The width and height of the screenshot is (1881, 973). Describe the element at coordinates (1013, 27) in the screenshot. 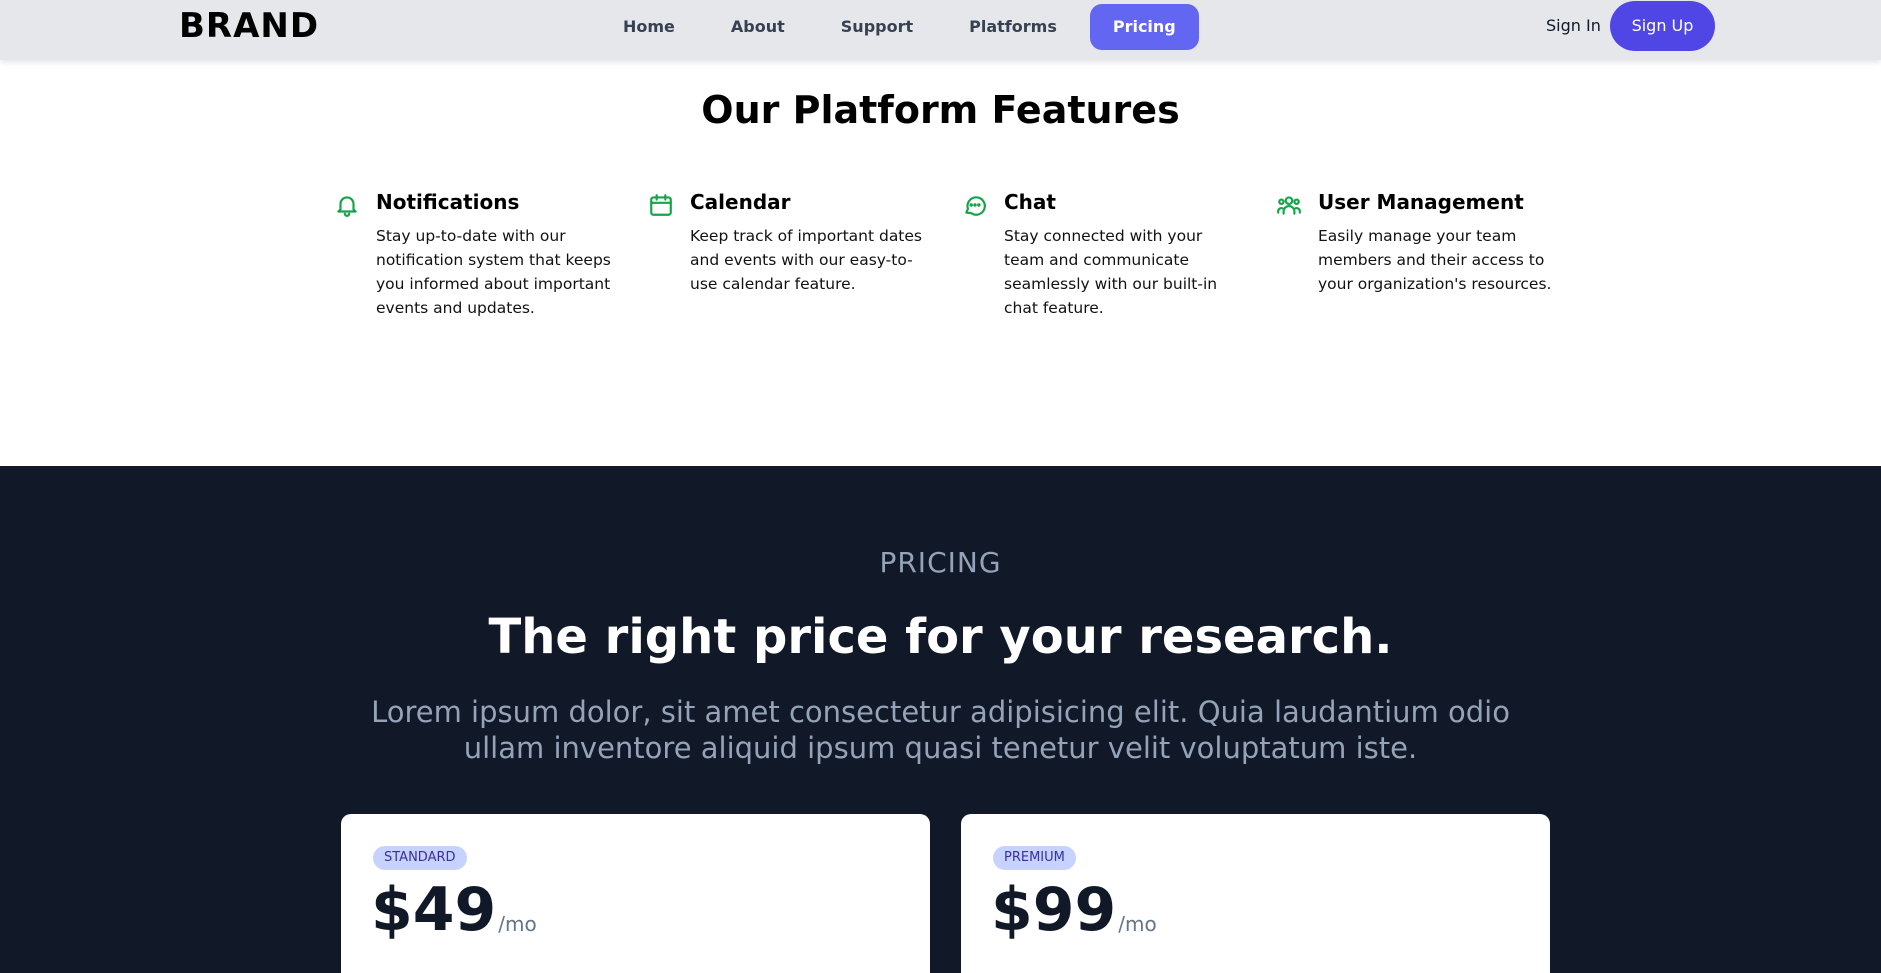

I see `nav-platforms: Platforms` at that location.